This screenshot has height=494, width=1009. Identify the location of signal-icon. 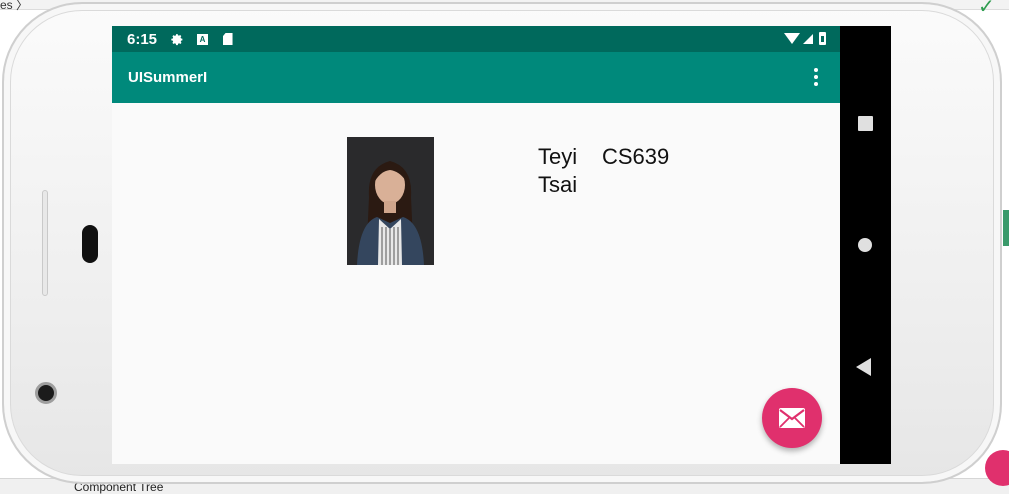
(808, 38).